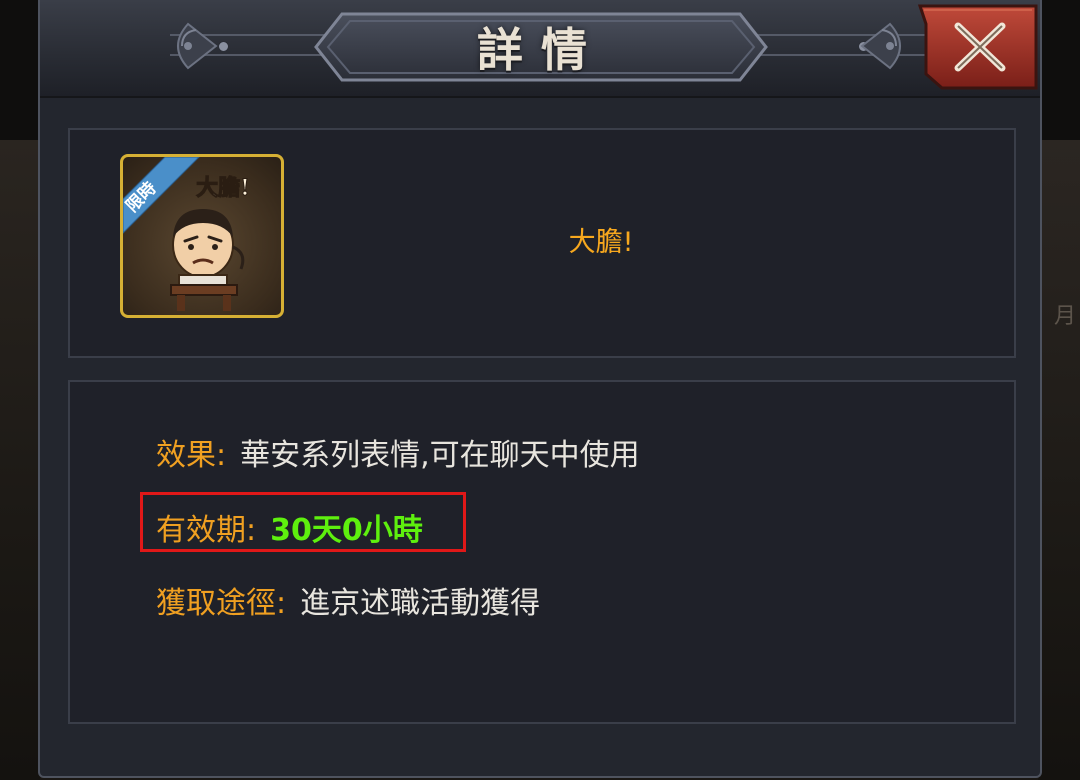 The width and height of the screenshot is (1080, 780). What do you see at coordinates (191, 455) in the screenshot?
I see `effect-label: 效果:` at bounding box center [191, 455].